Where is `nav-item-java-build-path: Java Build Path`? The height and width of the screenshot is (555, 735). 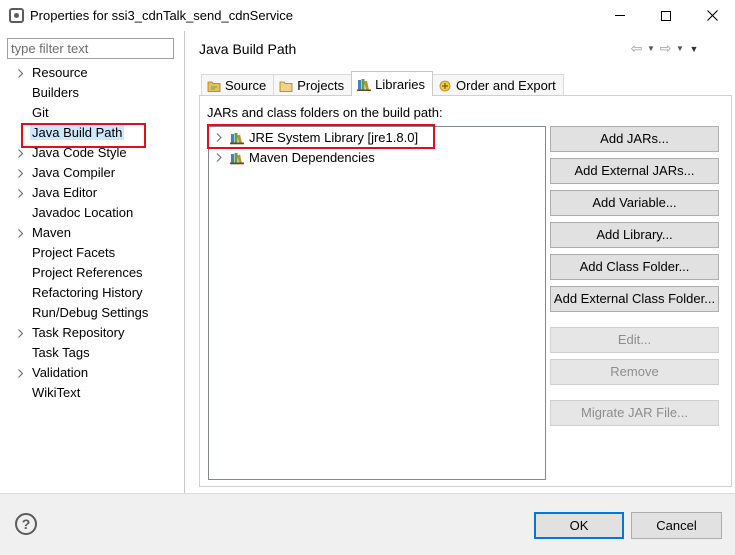
nav-item-java-build-path: Java Build Path is located at coordinates (92, 133).